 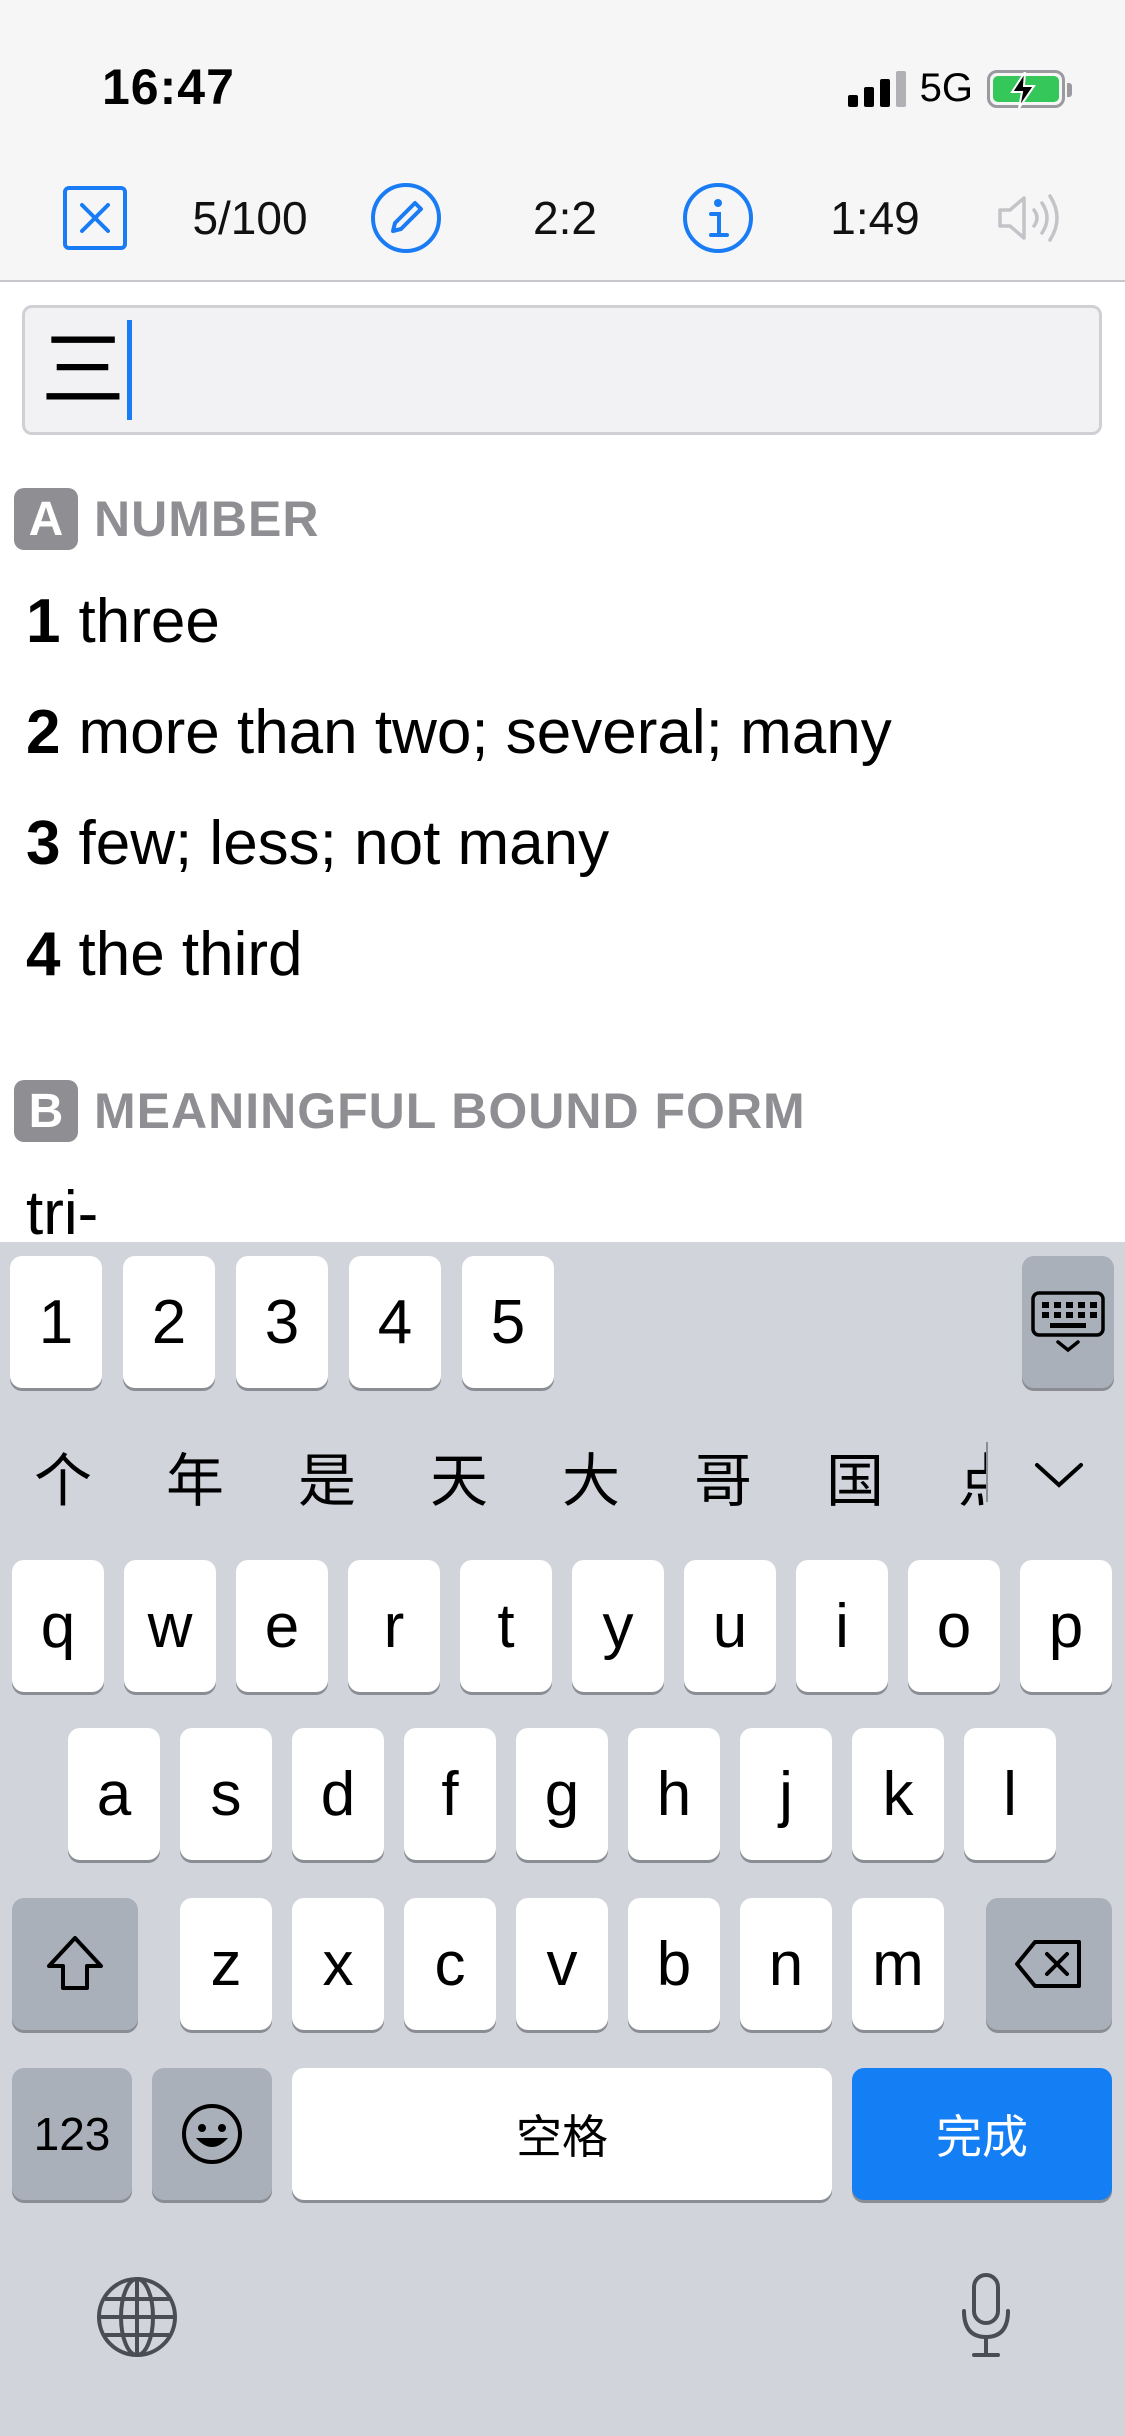 I want to click on definition-item: 2 more than two; several; many, so click(x=459, y=732).